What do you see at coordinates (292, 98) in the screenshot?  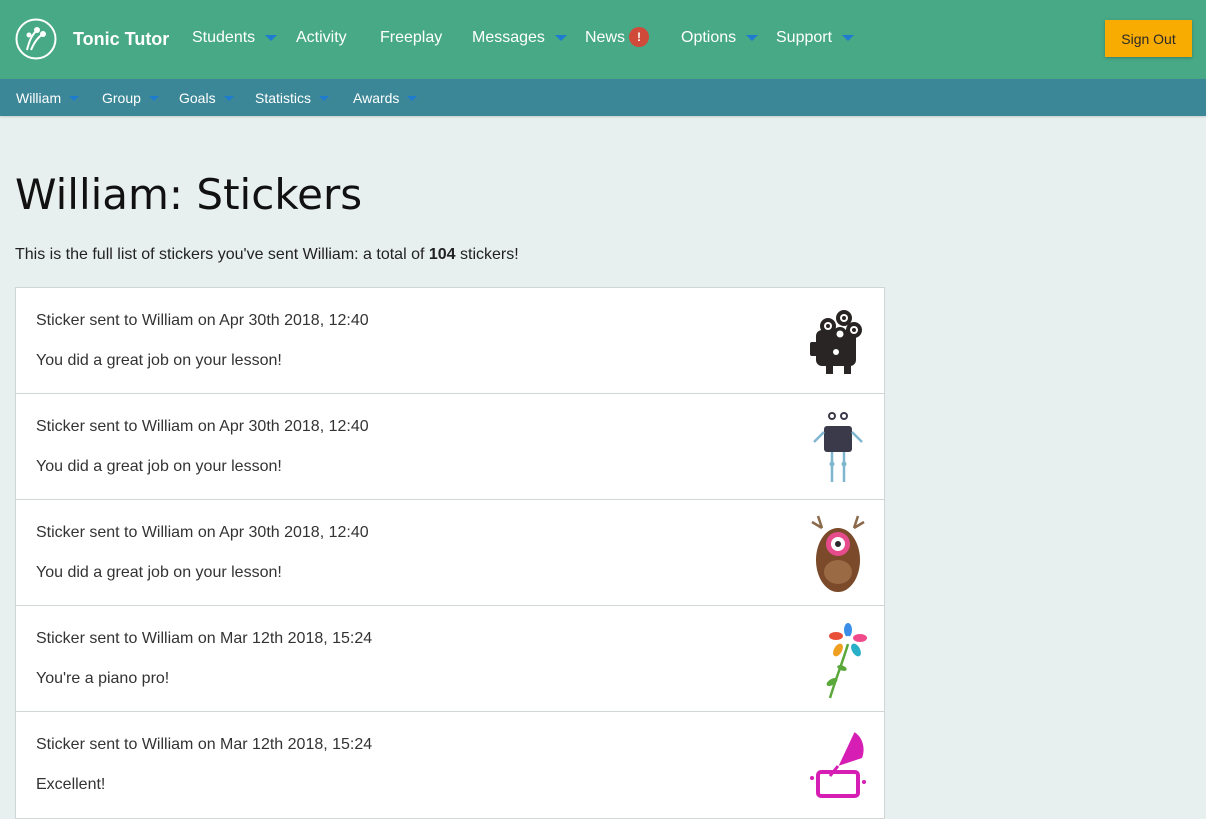 I see `subnav-statistics: Statistics` at bounding box center [292, 98].